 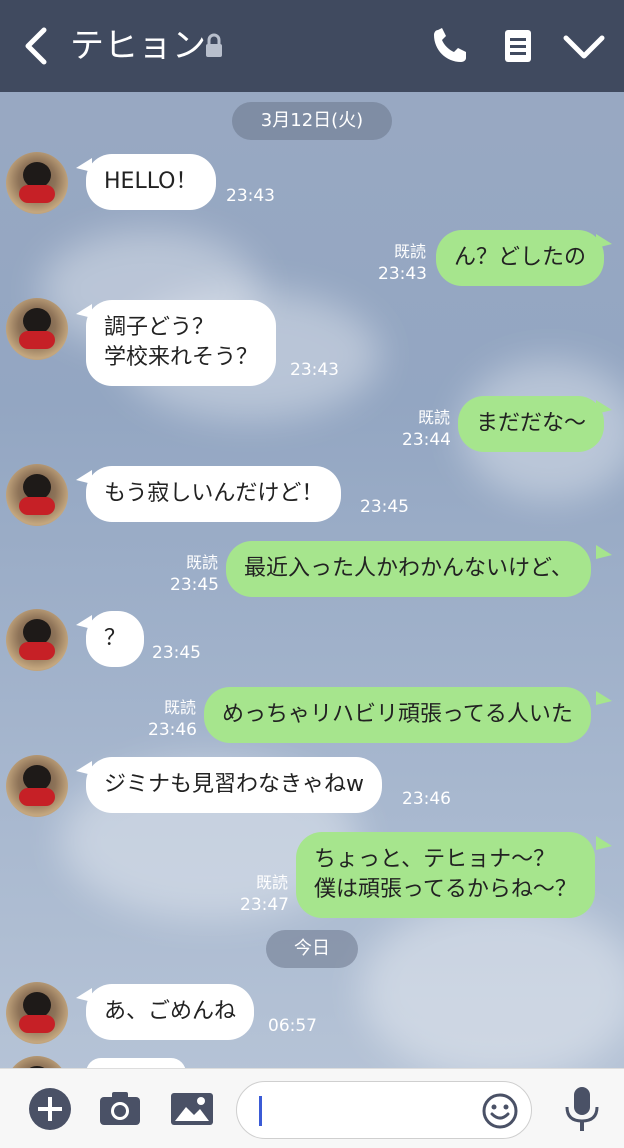 I want to click on message-bubble-received: あ、ごめんね, so click(x=170, y=1012).